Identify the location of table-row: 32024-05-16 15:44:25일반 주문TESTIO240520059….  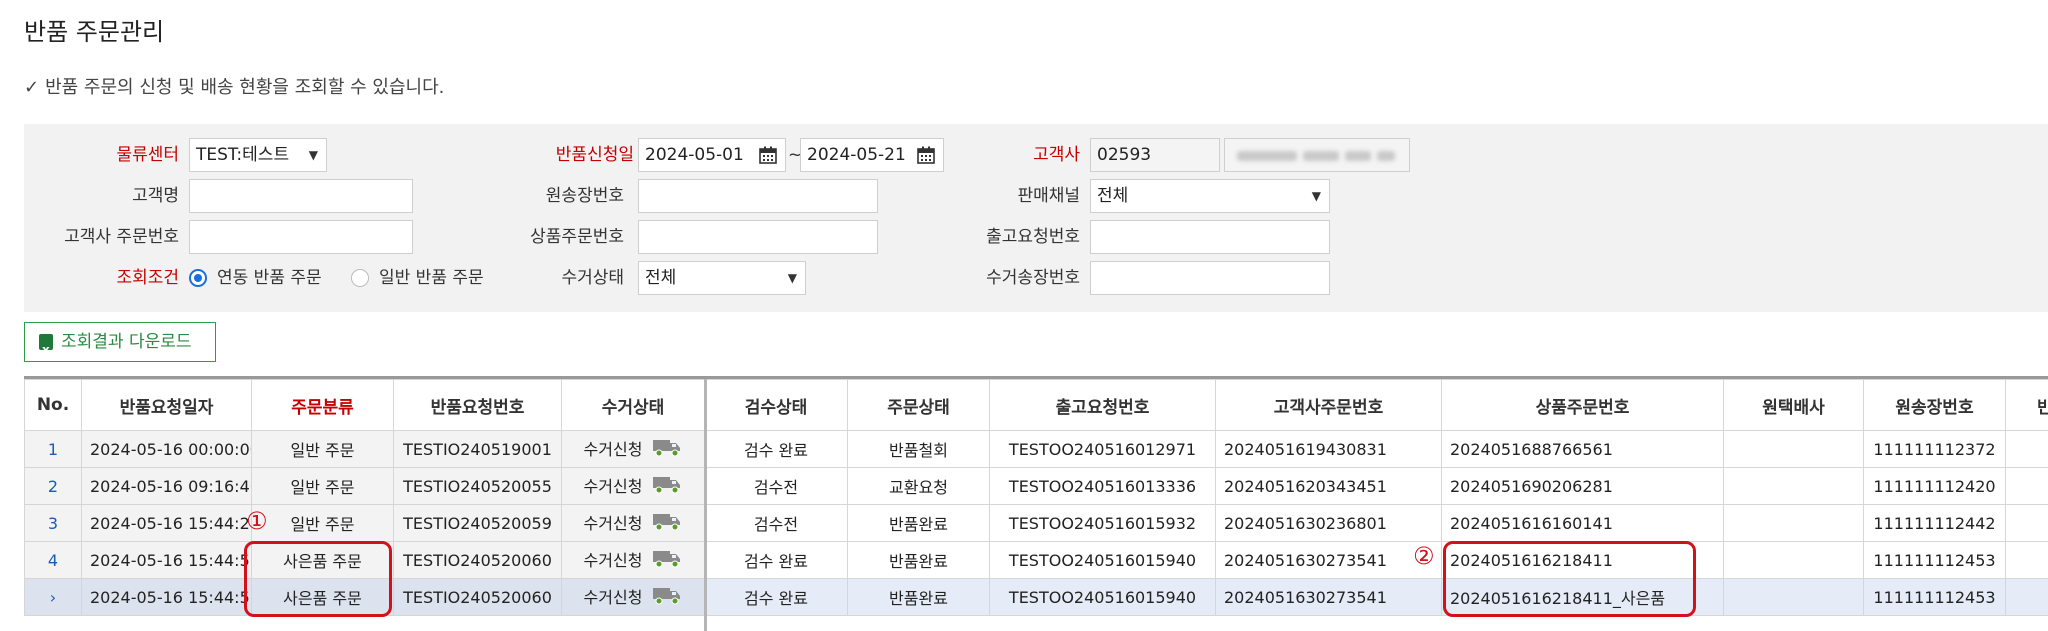
(1036, 523).